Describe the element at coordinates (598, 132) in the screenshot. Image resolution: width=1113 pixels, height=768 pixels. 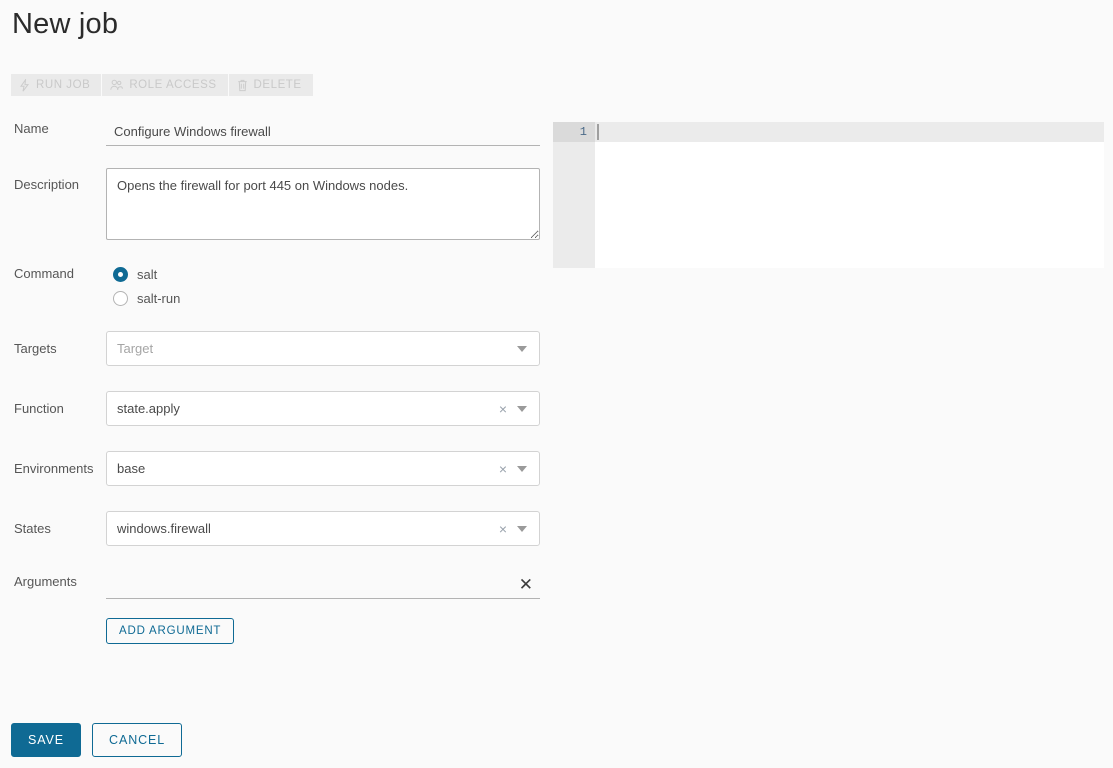
I see `text-cursor` at that location.